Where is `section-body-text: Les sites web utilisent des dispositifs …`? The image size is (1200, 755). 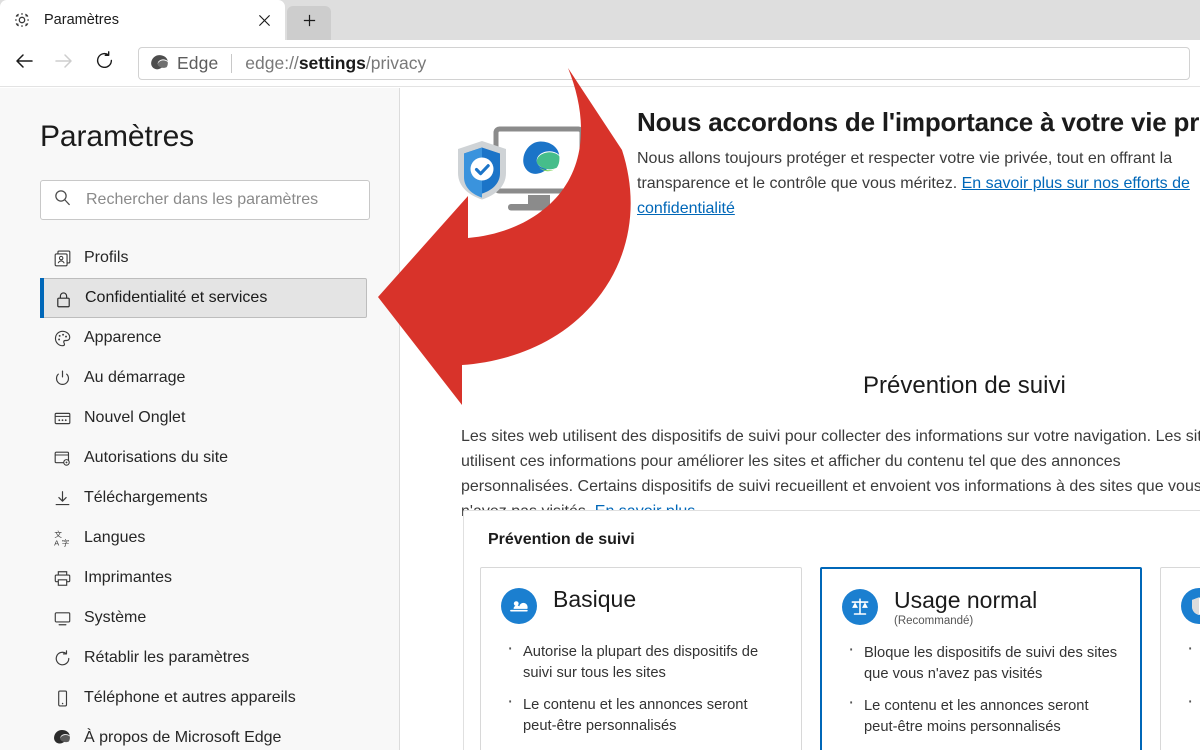 section-body-text: Les sites web utilisent des dispositifs … is located at coordinates (830, 474).